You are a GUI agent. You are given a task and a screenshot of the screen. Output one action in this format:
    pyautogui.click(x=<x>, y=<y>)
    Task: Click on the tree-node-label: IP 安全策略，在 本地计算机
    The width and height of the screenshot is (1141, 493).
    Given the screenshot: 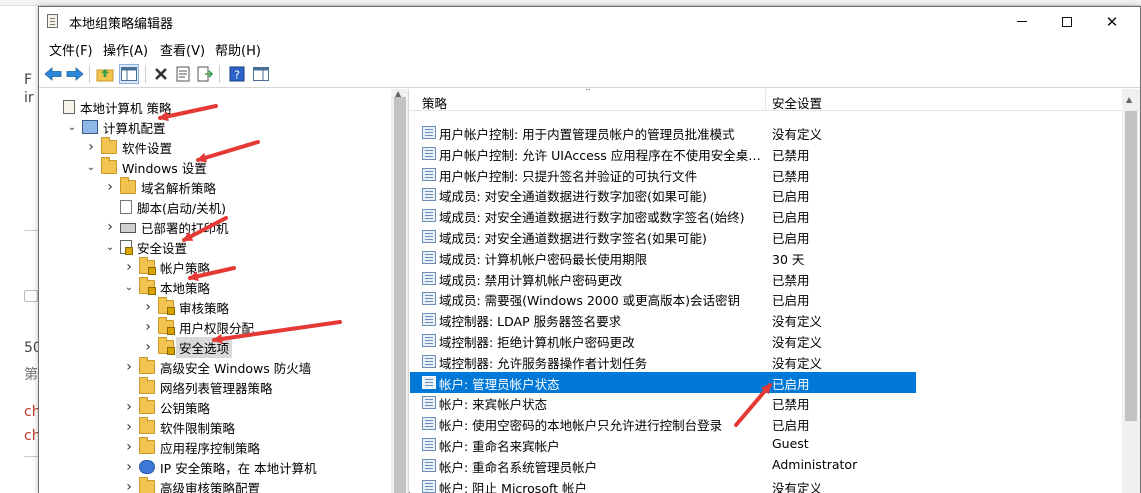 What is the action you would take?
    pyautogui.click(x=238, y=468)
    